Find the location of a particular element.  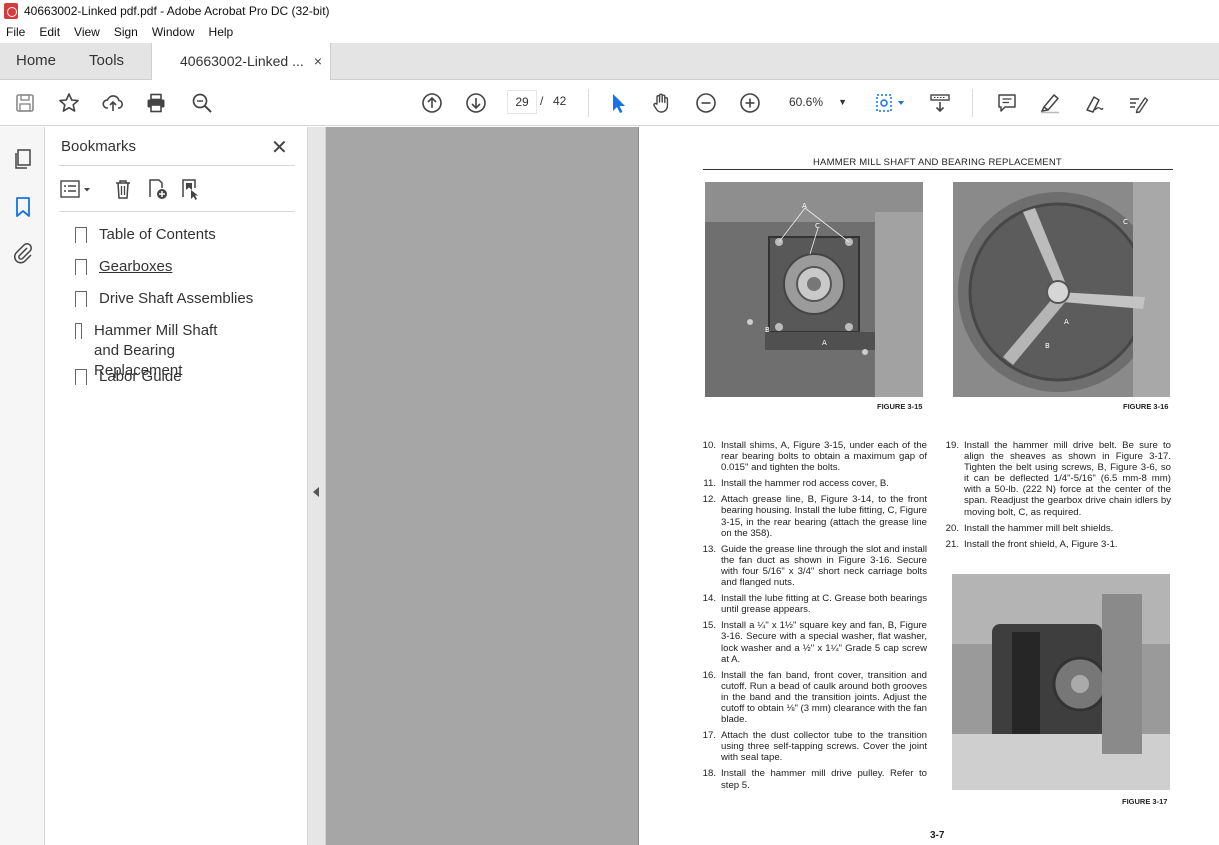

page-thumbnails-icon is located at coordinates (23, 159).